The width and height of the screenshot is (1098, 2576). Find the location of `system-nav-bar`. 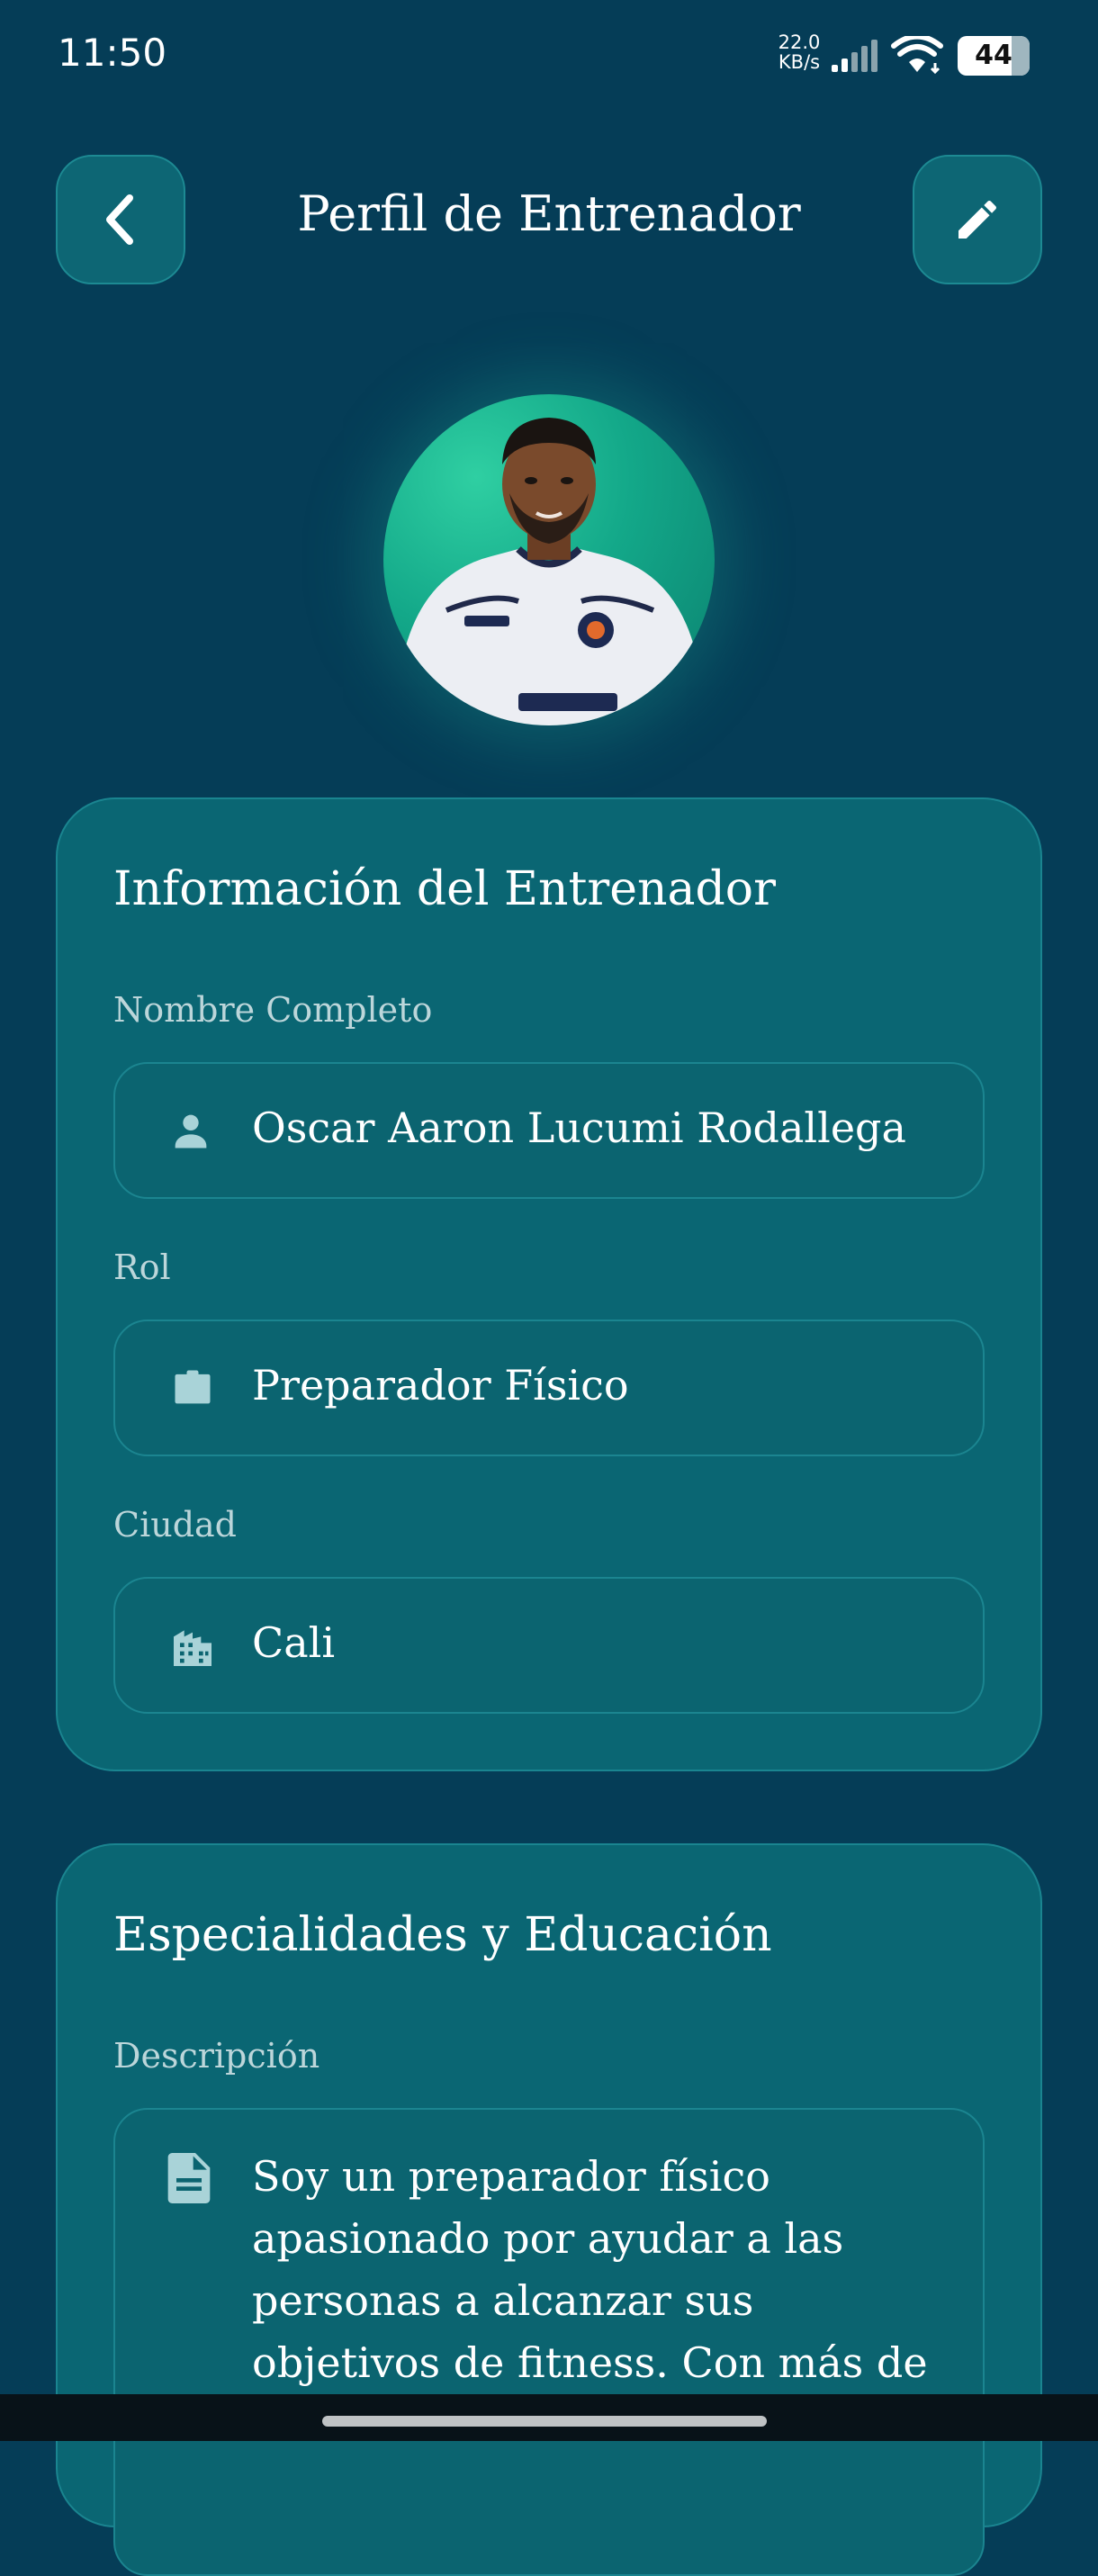

system-nav-bar is located at coordinates (549, 2417).